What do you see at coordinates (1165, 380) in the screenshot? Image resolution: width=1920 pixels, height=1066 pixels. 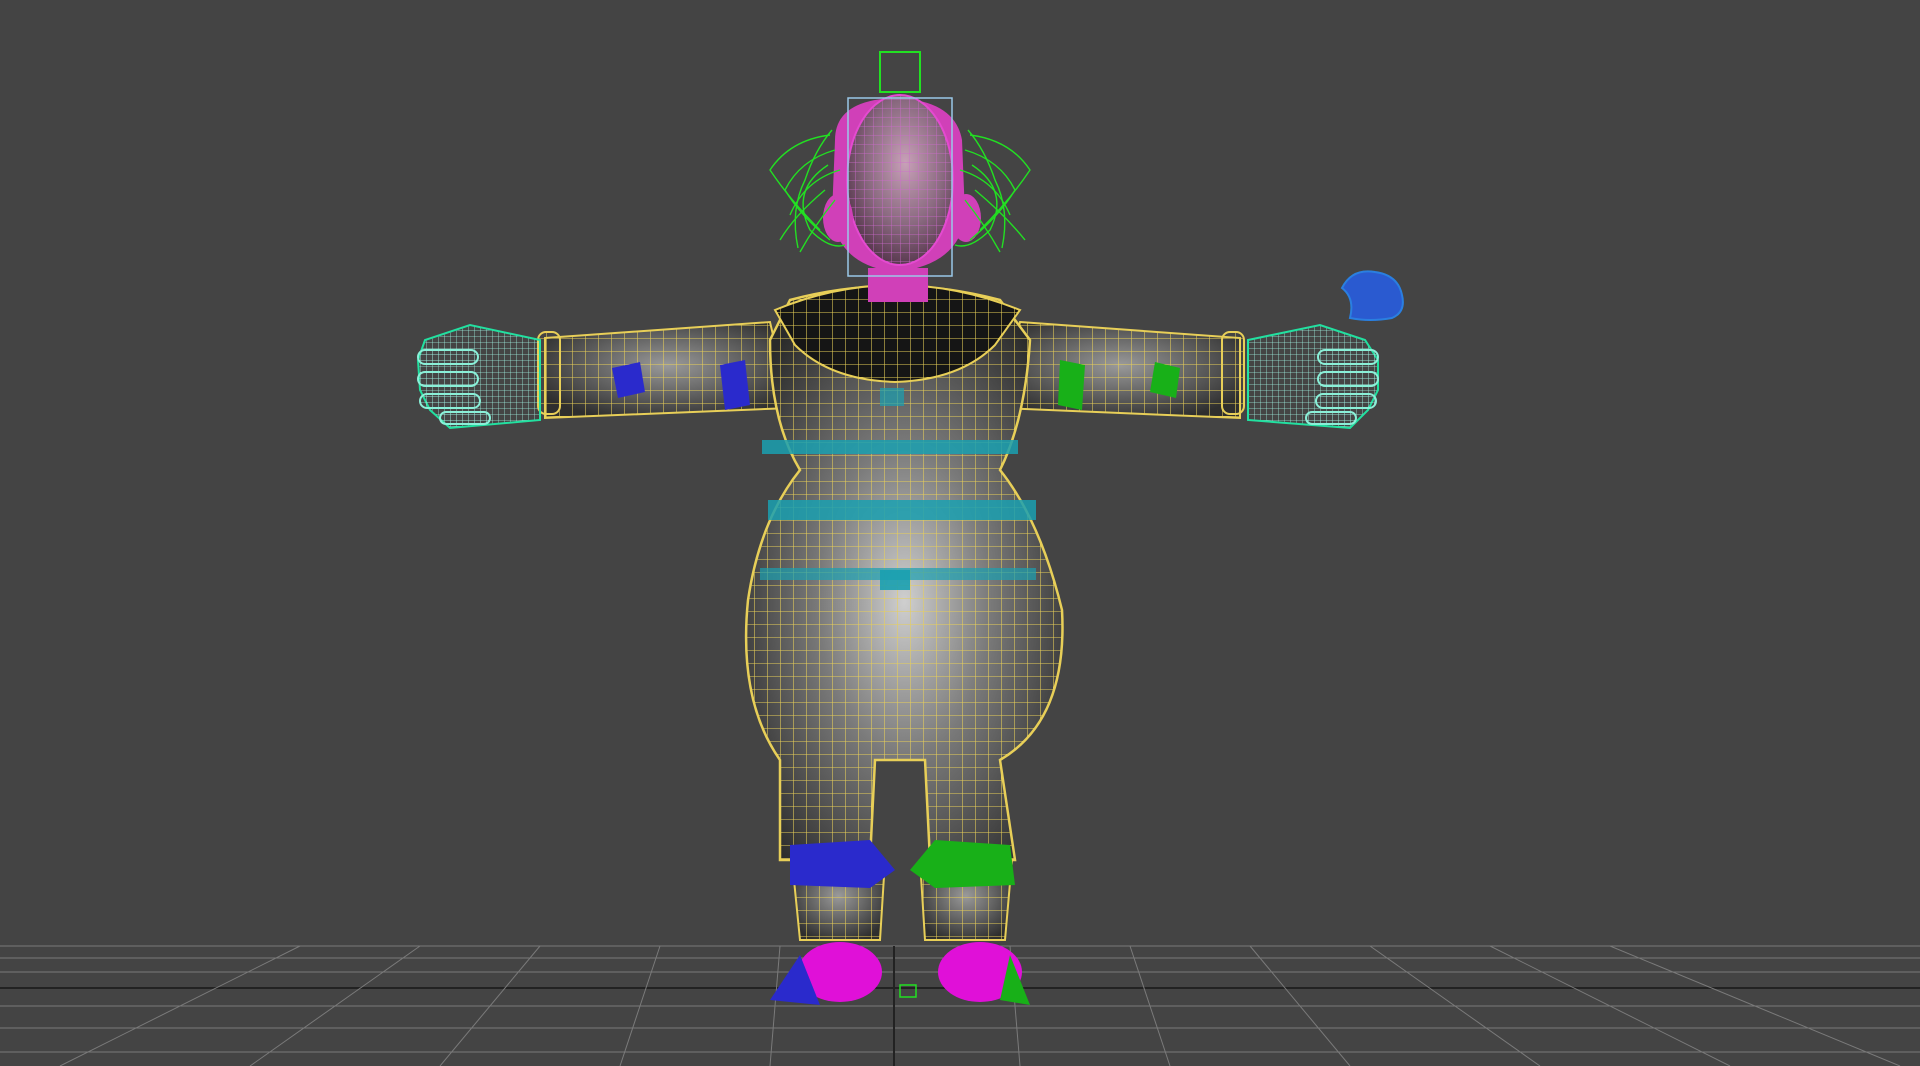 I see `right-elbow-control` at bounding box center [1165, 380].